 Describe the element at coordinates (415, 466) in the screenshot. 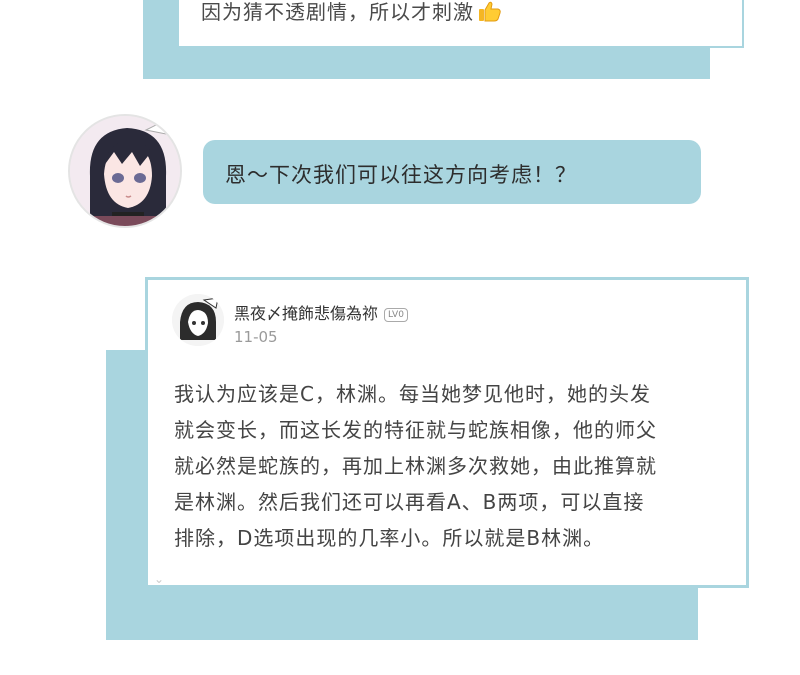

I see `comment-line: 就必然是蛇族的，再加上林渊多次救她，由此推算就` at that location.